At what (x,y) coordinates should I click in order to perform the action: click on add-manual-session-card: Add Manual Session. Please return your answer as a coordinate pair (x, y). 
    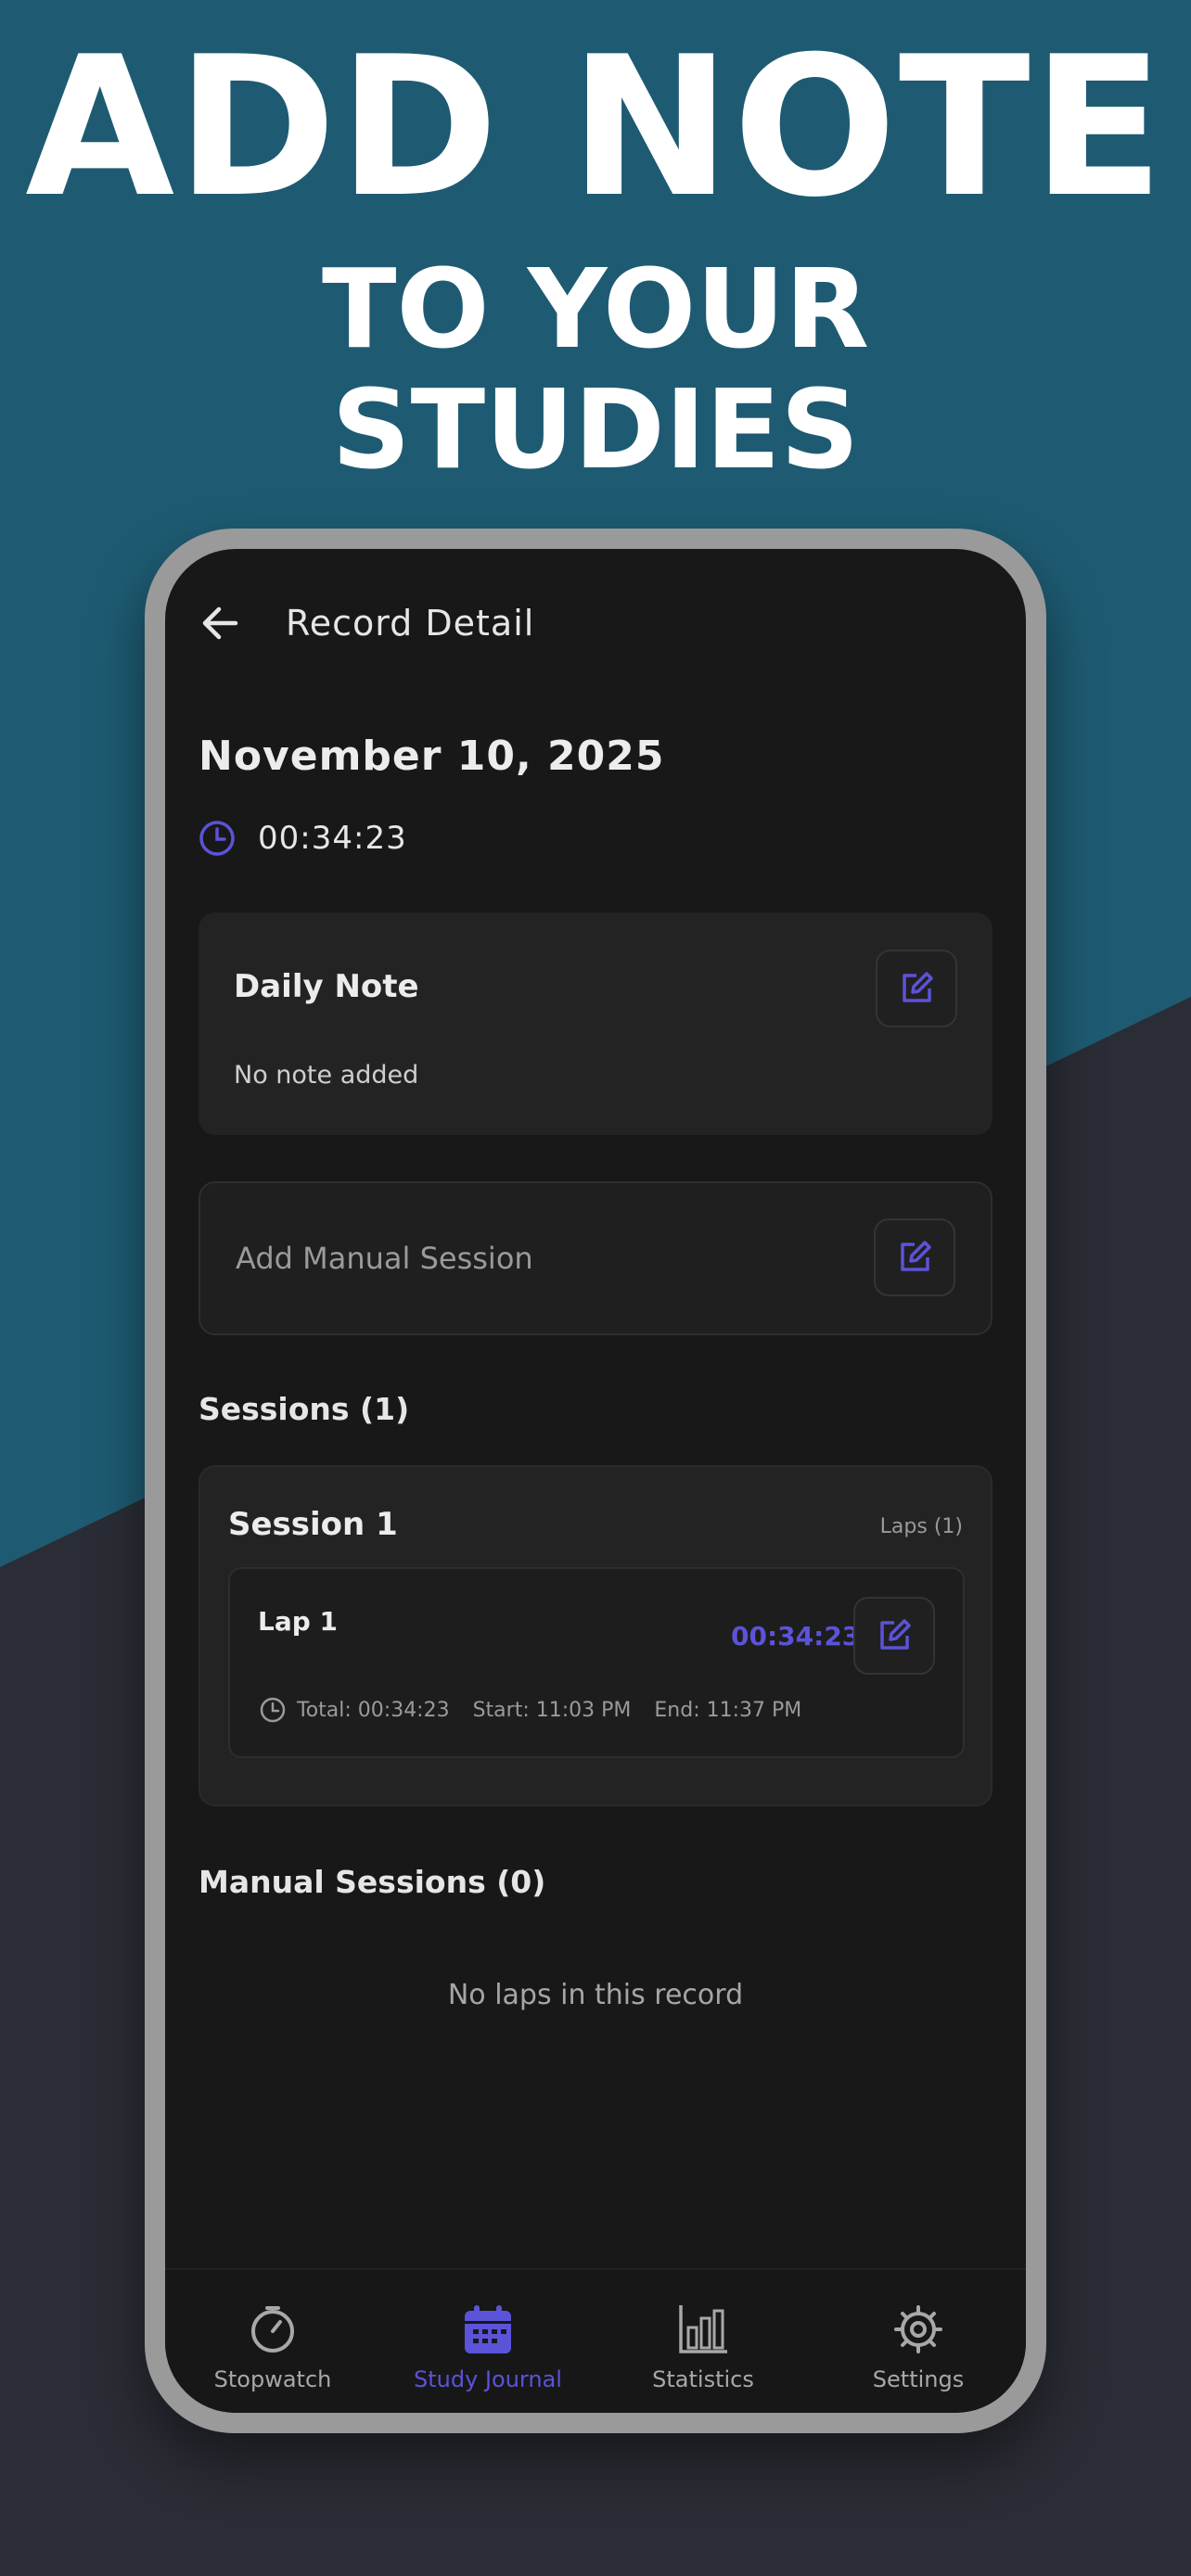
    Looking at the image, I should click on (595, 1258).